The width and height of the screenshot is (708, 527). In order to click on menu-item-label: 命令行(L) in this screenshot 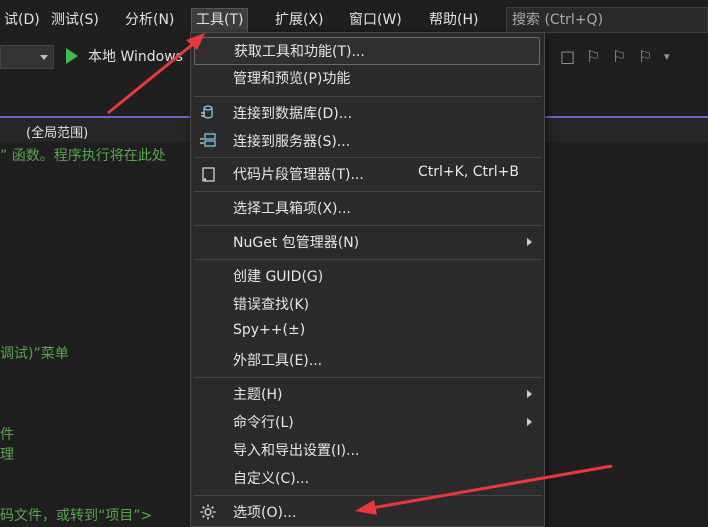, I will do `click(263, 423)`.